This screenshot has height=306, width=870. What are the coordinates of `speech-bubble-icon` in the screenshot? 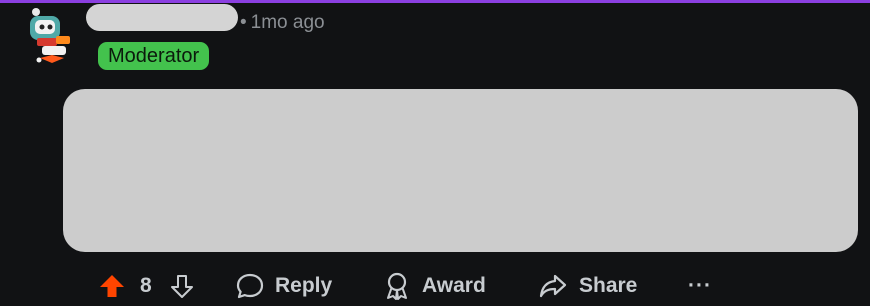 It's located at (250, 286).